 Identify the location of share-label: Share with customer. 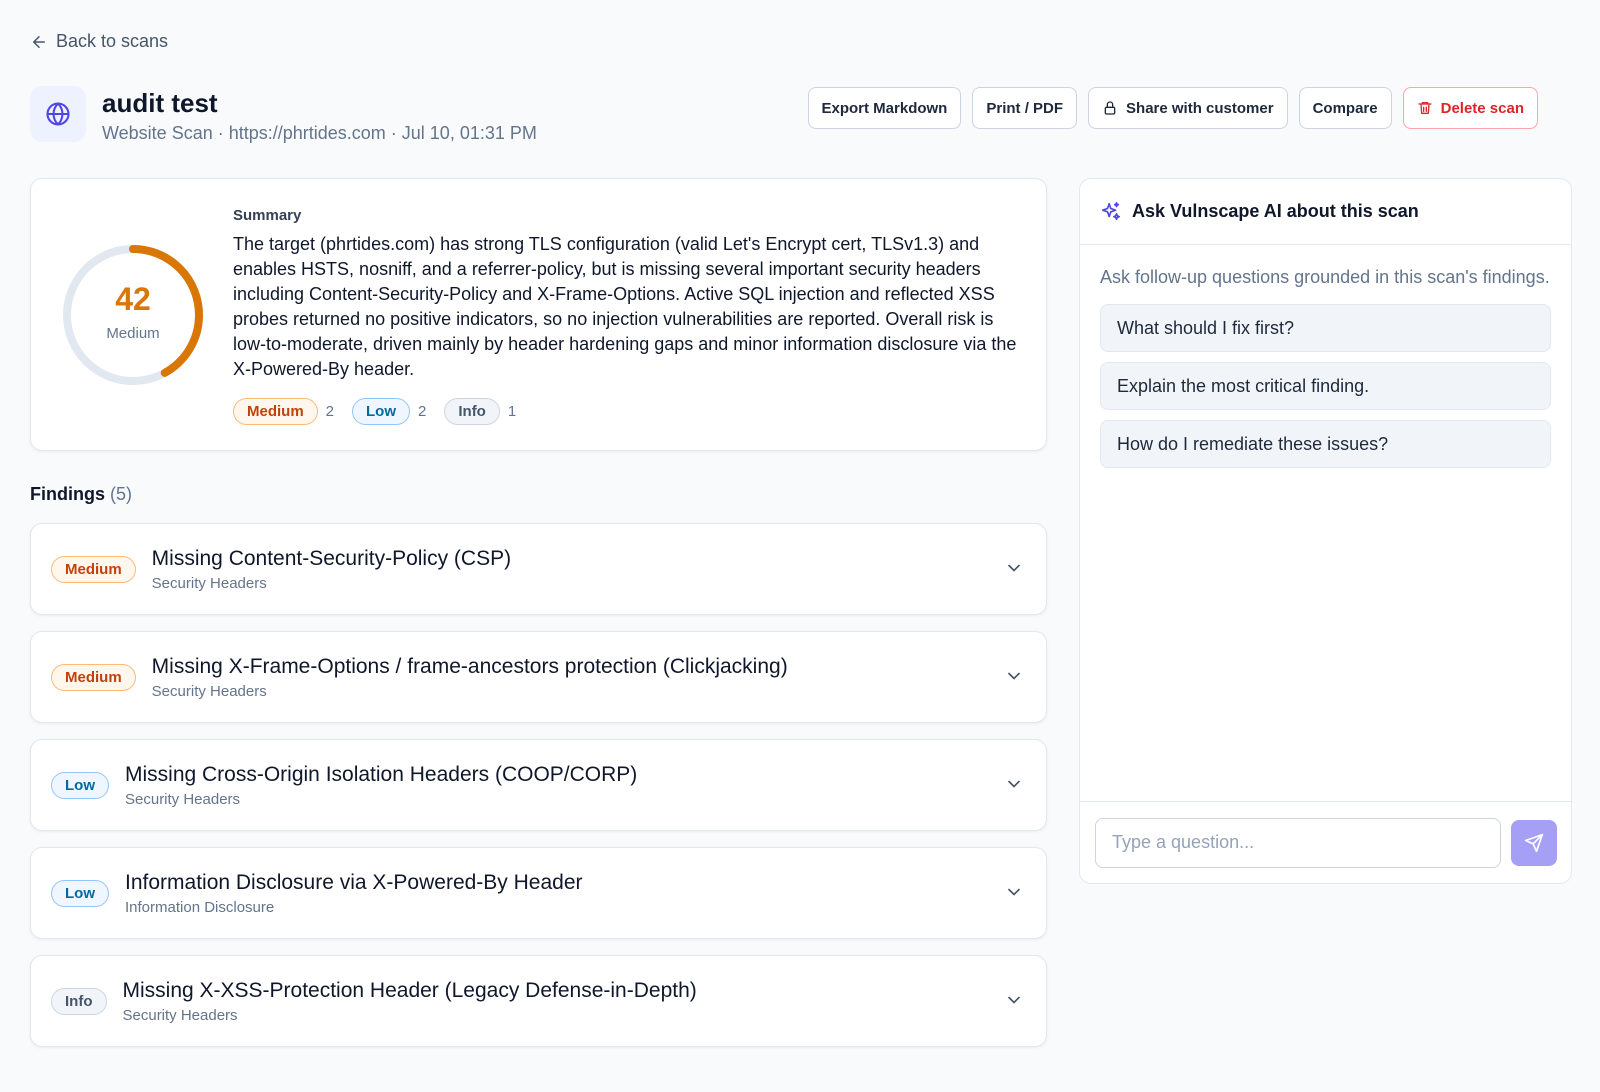
(1200, 108).